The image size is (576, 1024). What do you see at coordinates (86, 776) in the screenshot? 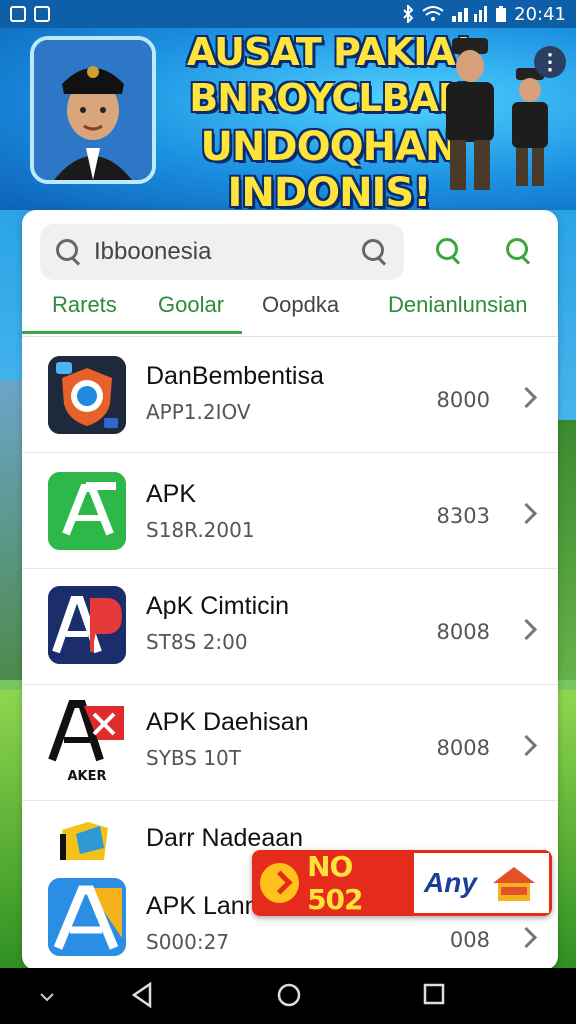
I see `icon-caption: AKER` at bounding box center [86, 776].